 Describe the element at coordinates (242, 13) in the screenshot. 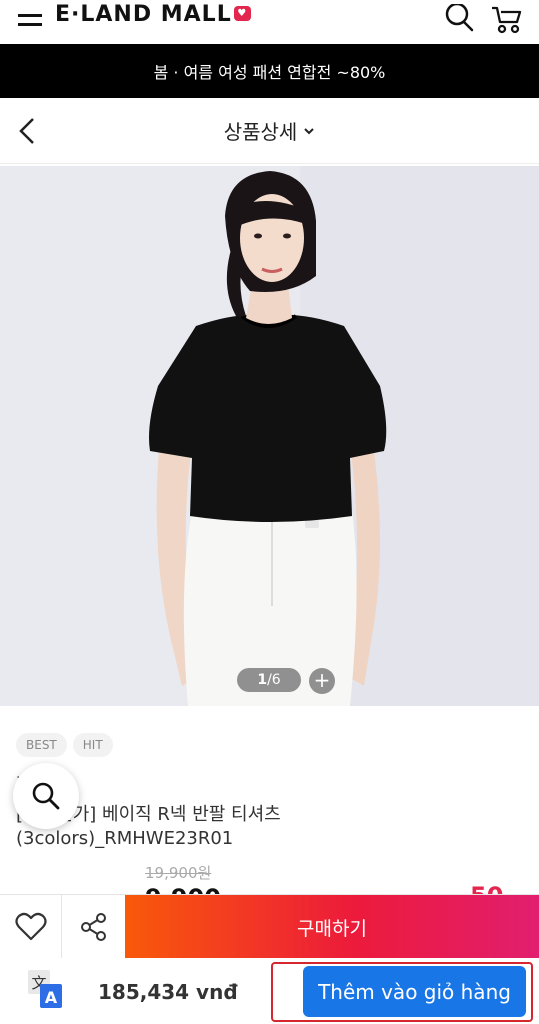

I see `logo-heart-icon: ♥` at that location.